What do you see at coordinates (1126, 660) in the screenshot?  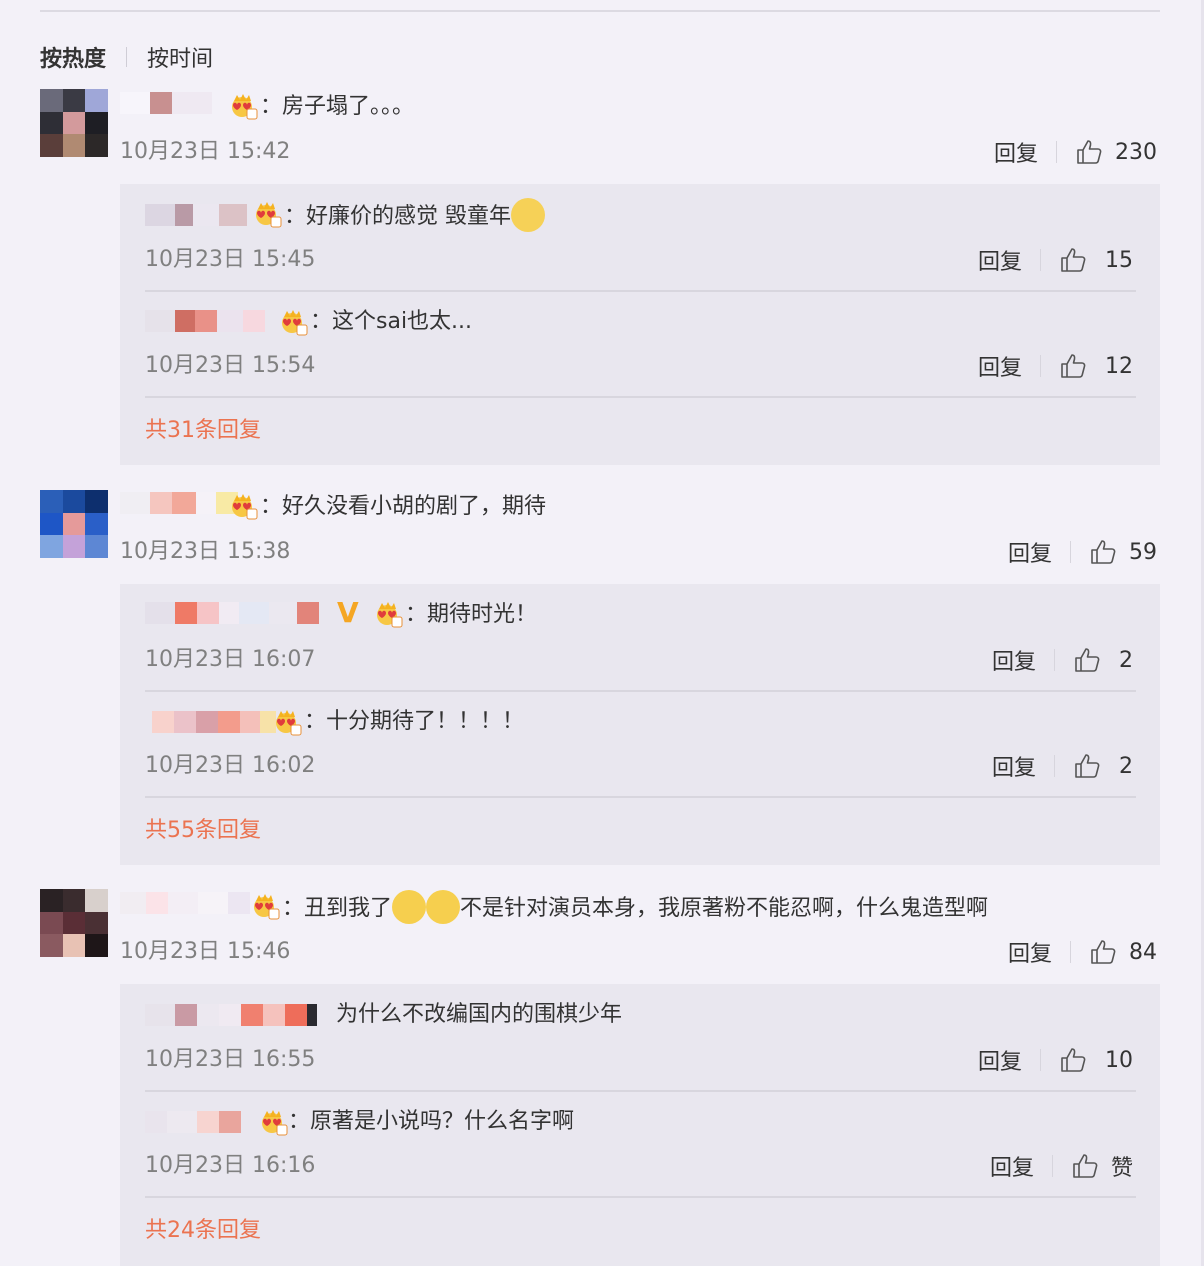 I see `like-count: 2` at bounding box center [1126, 660].